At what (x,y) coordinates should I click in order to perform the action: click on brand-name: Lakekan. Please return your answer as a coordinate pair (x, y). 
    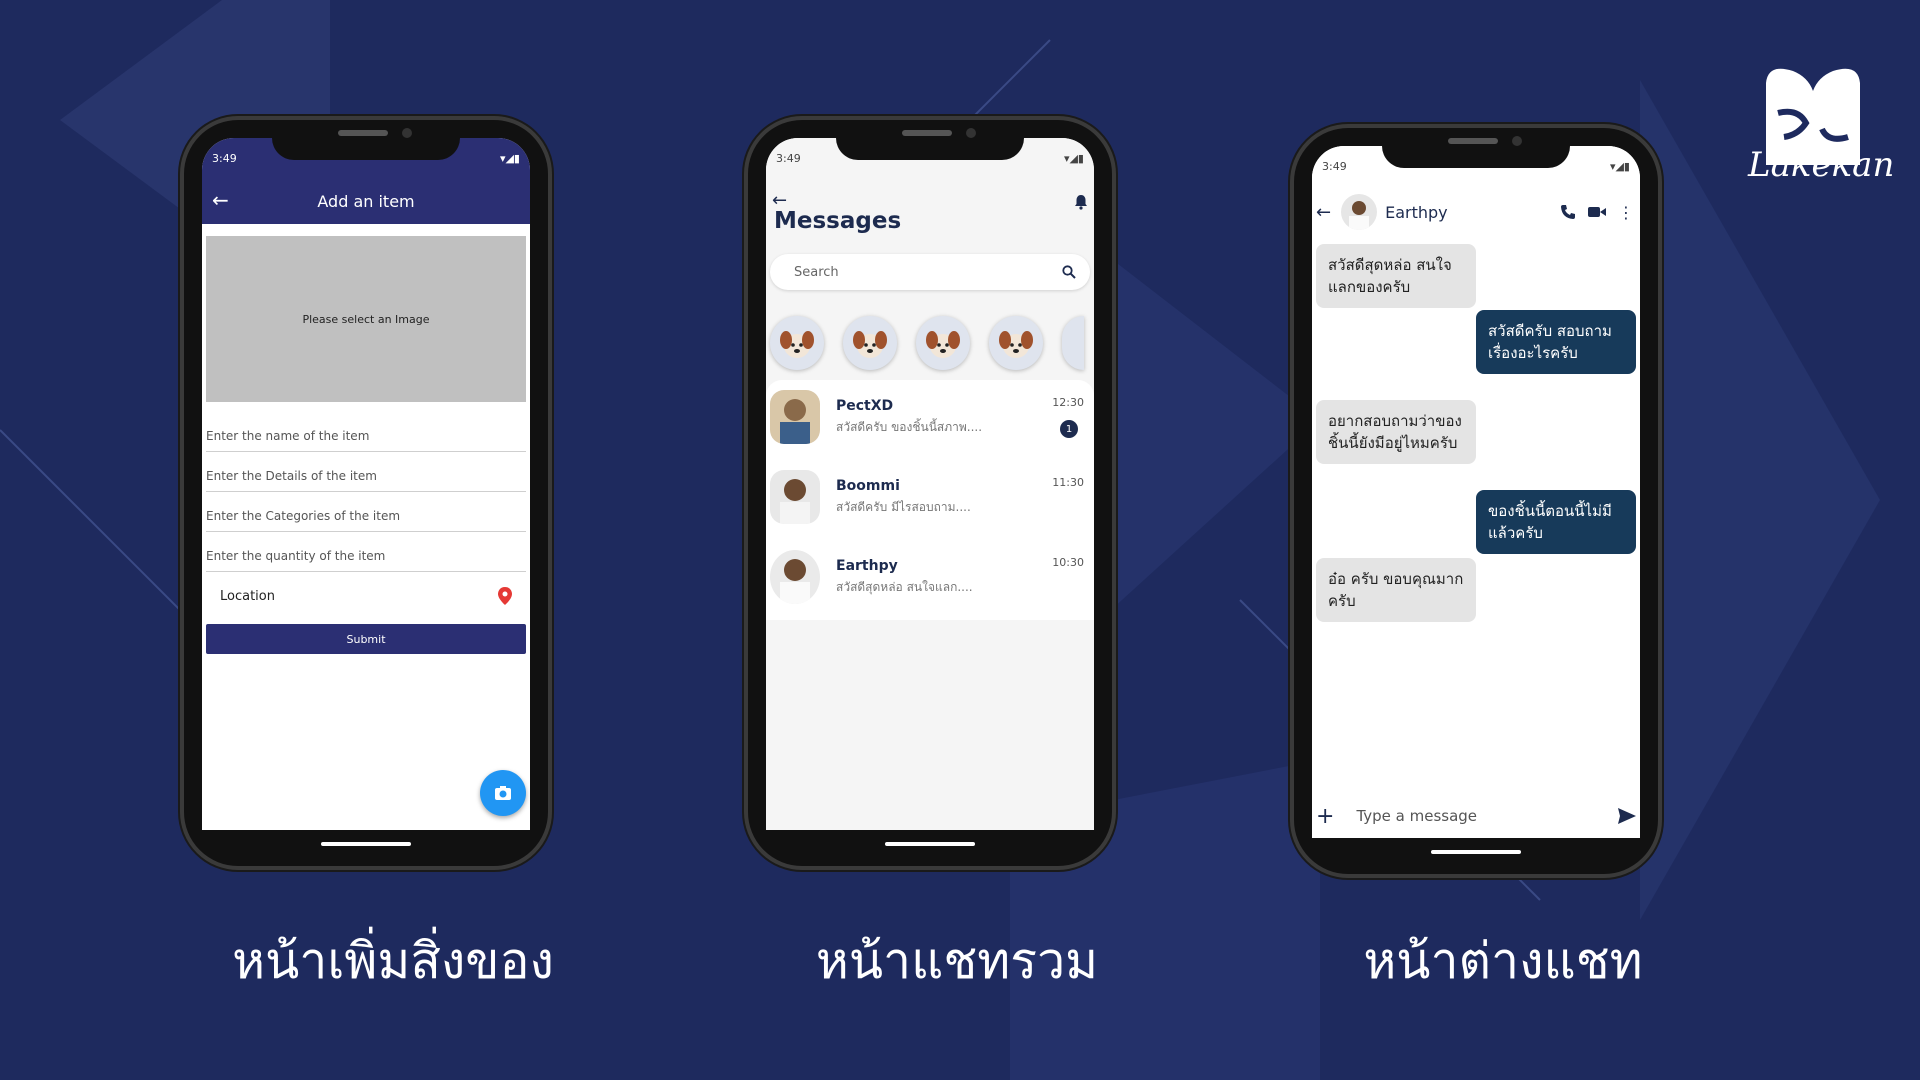
    Looking at the image, I should click on (1821, 165).